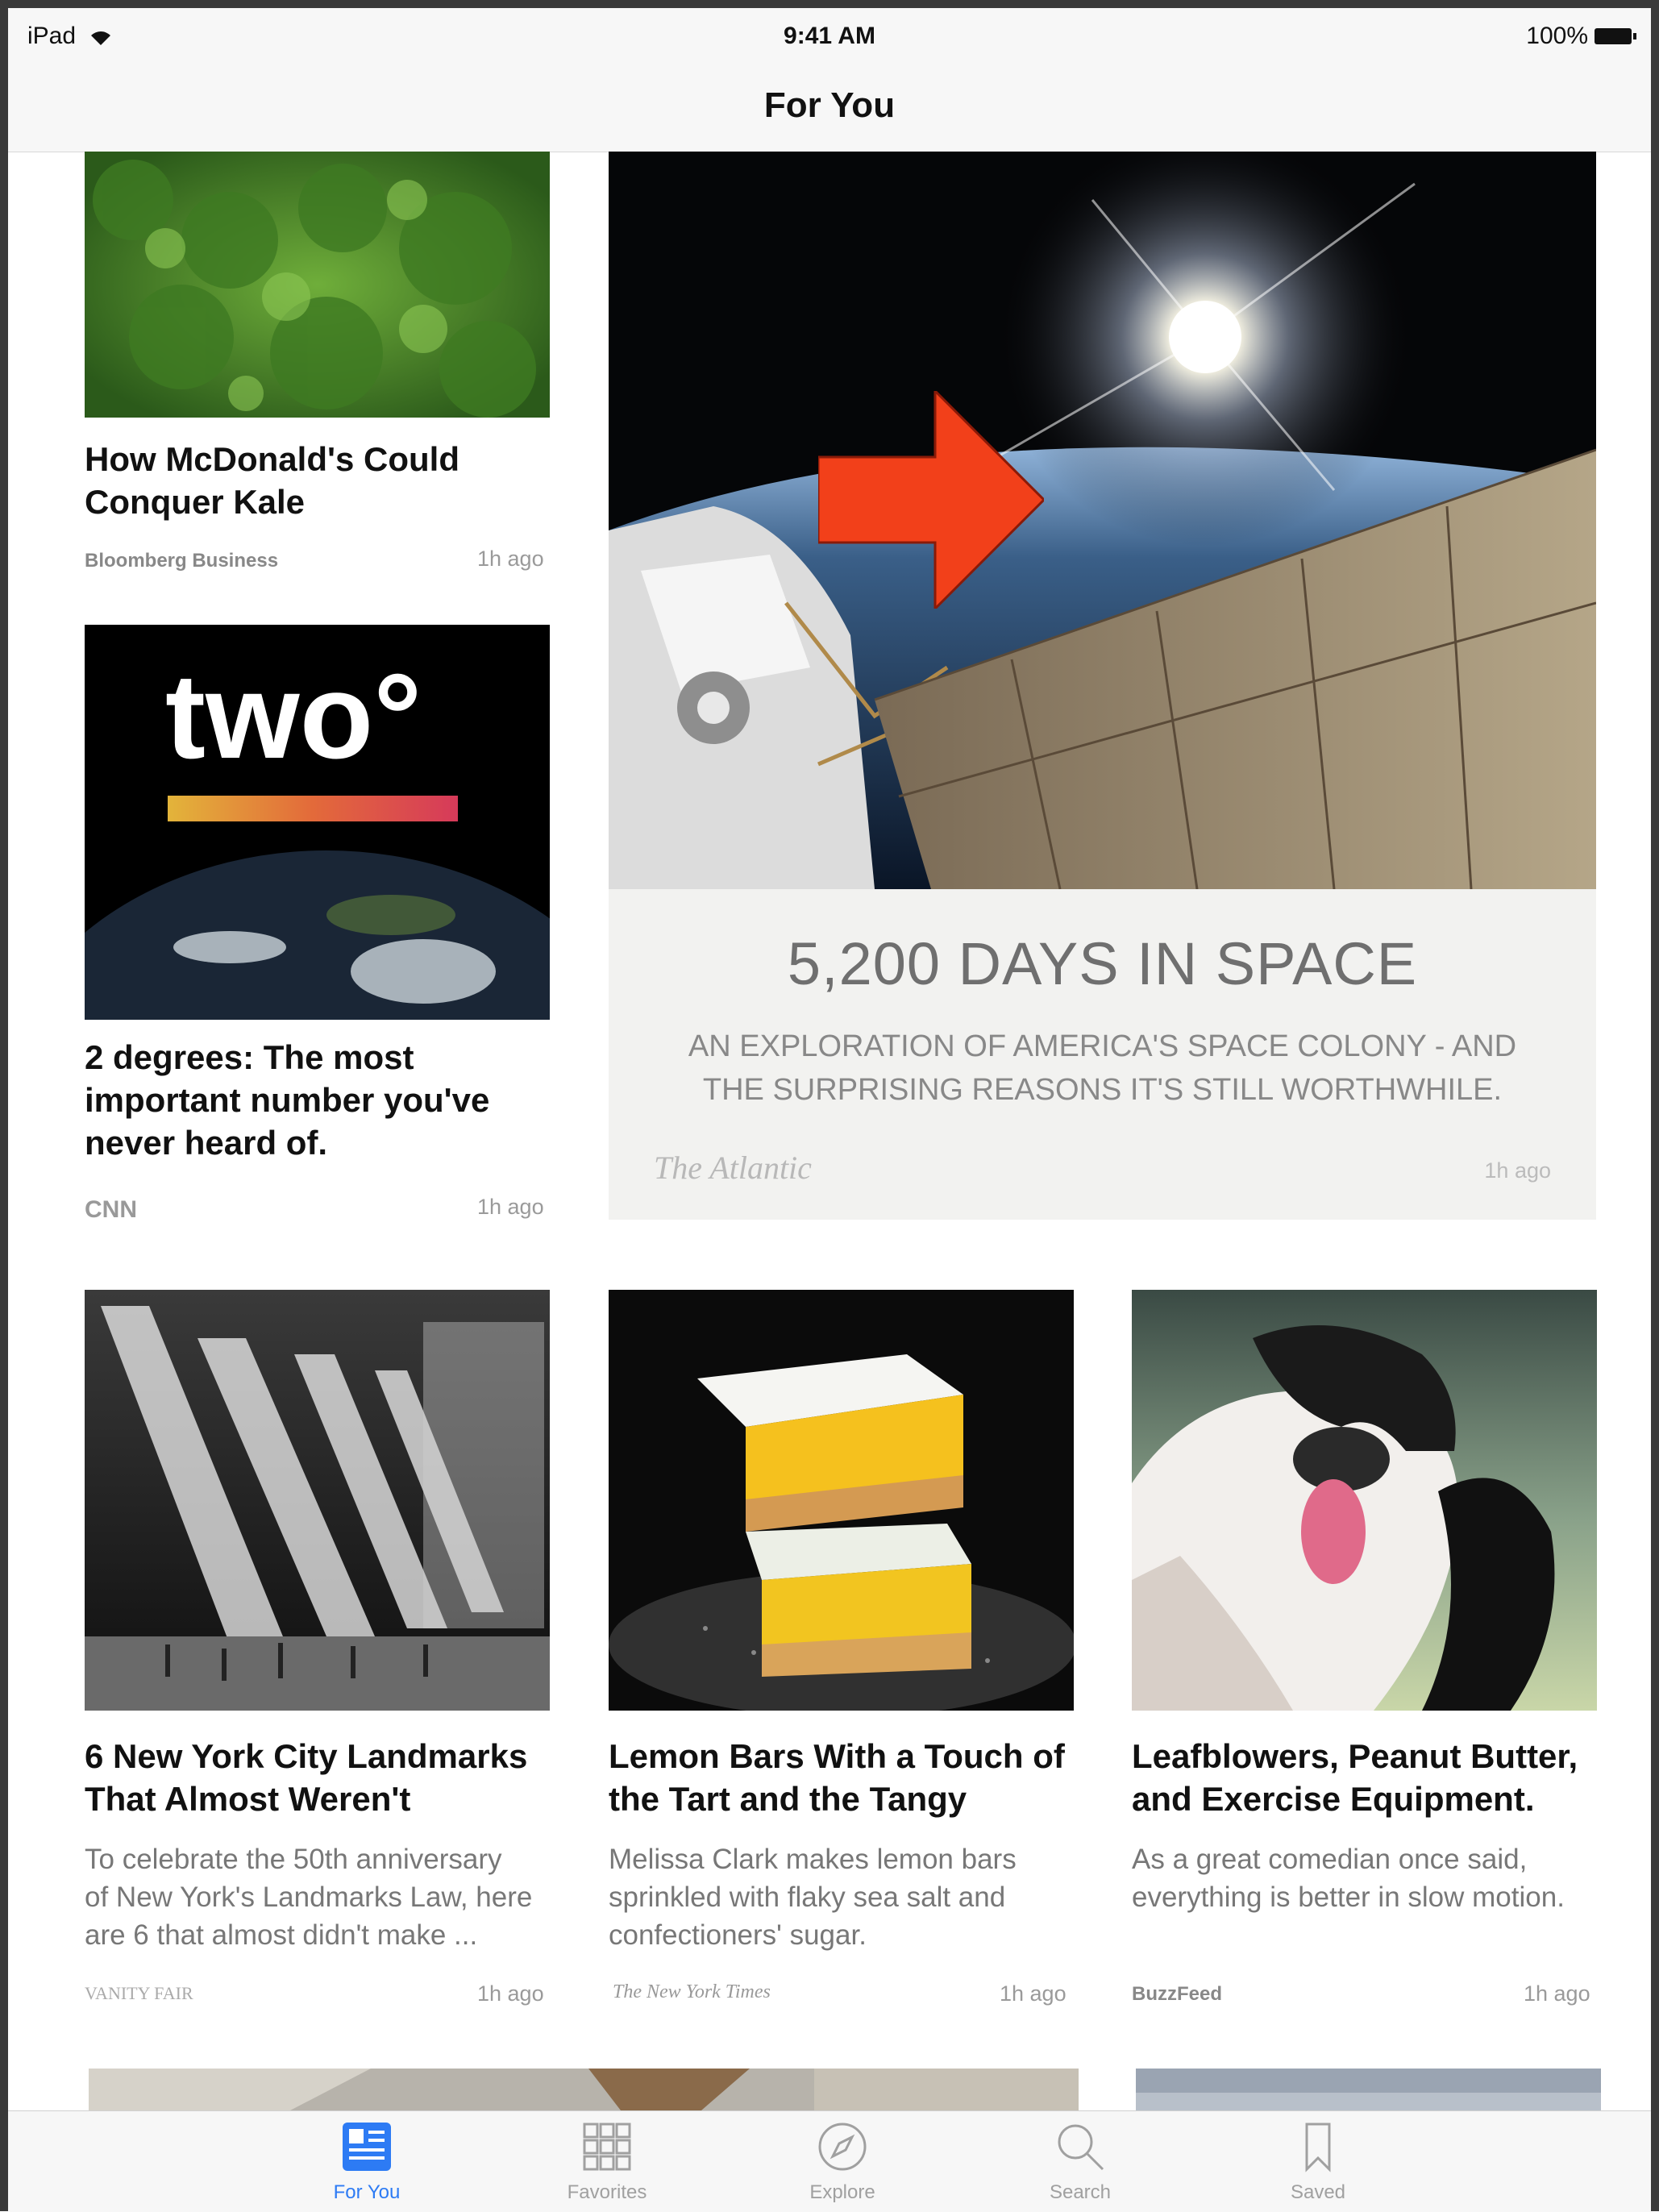 Image resolution: width=1659 pixels, height=2212 pixels. What do you see at coordinates (788, 1799) in the screenshot?
I see `headline-line: the Tart and the Tangy` at bounding box center [788, 1799].